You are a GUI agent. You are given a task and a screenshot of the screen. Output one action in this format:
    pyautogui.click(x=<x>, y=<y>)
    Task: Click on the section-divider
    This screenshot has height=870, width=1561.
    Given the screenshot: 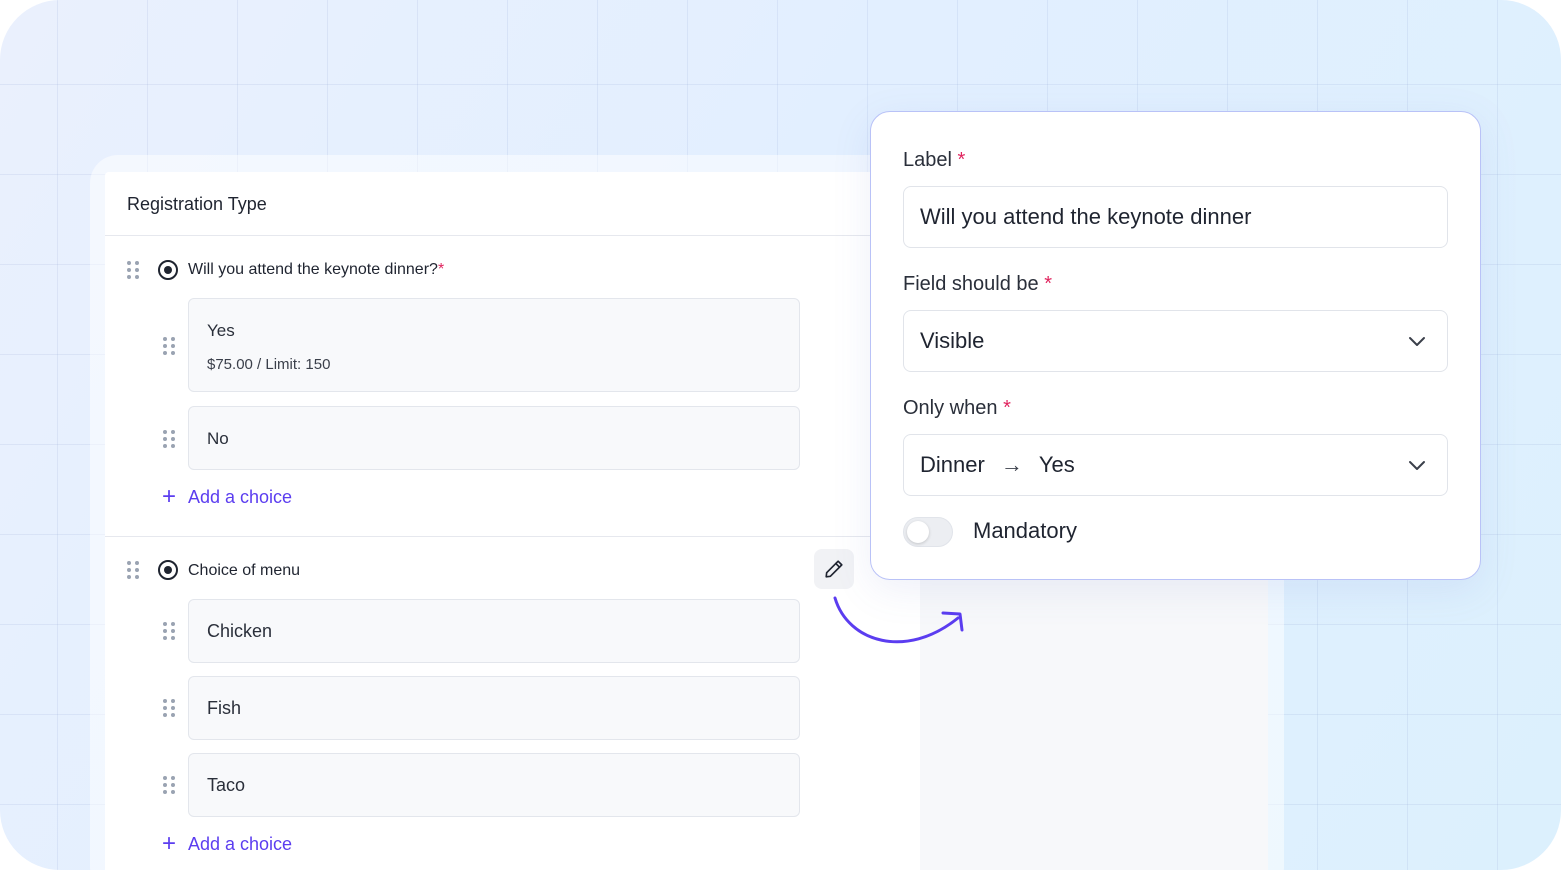 What is the action you would take?
    pyautogui.click(x=512, y=235)
    